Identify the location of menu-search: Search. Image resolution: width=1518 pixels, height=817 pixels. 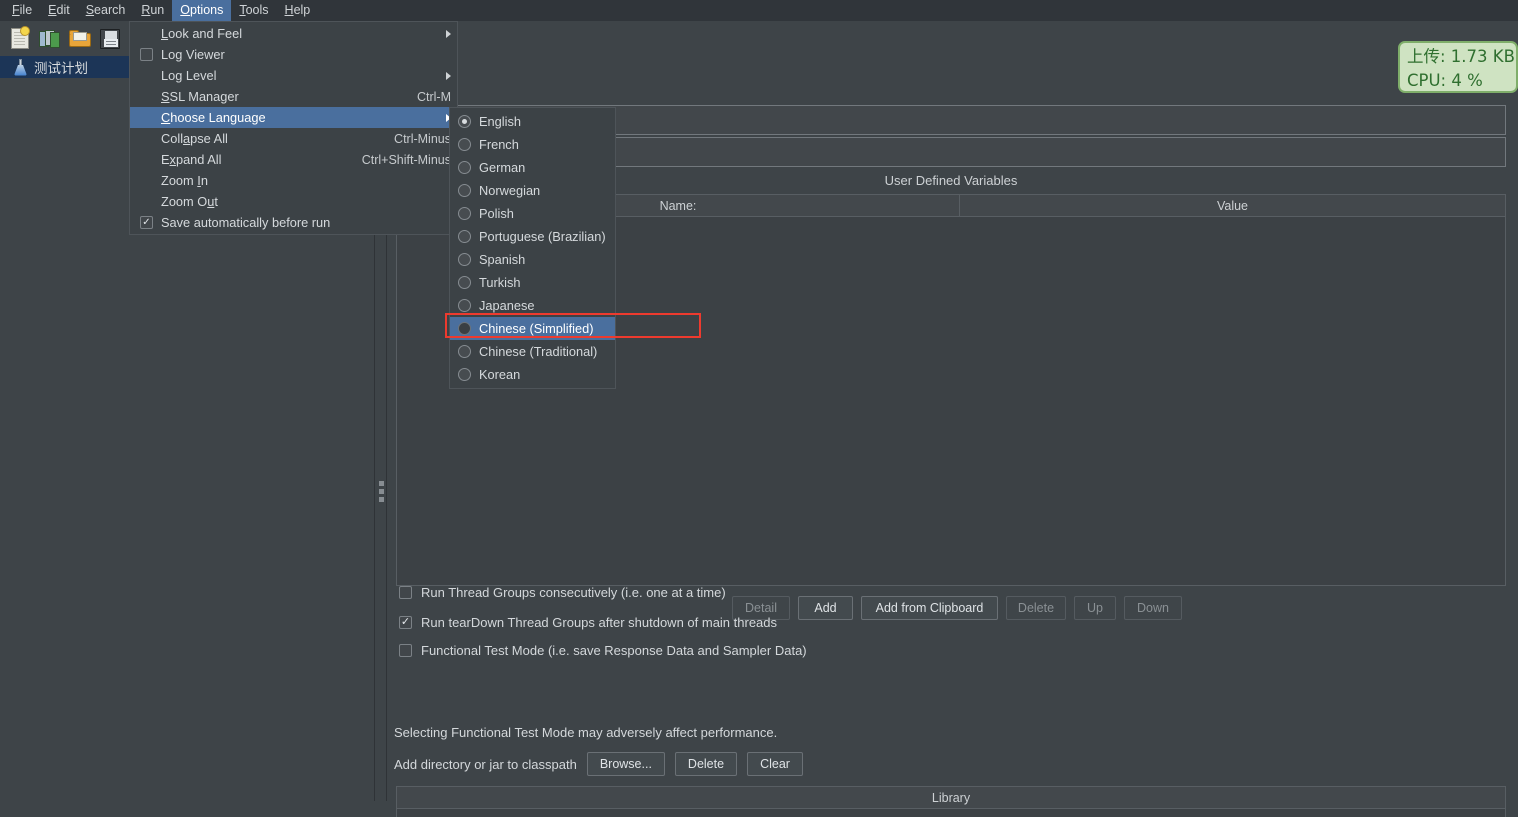
(106, 10).